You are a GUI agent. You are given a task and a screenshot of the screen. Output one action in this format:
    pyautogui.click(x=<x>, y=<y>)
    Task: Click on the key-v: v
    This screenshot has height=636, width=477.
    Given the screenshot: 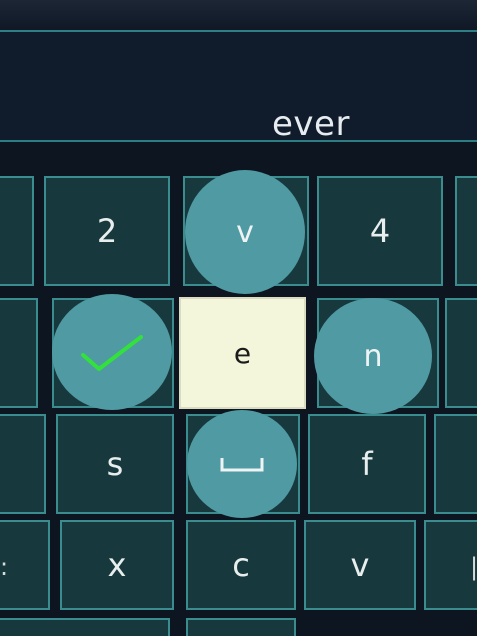 What is the action you would take?
    pyautogui.click(x=360, y=565)
    